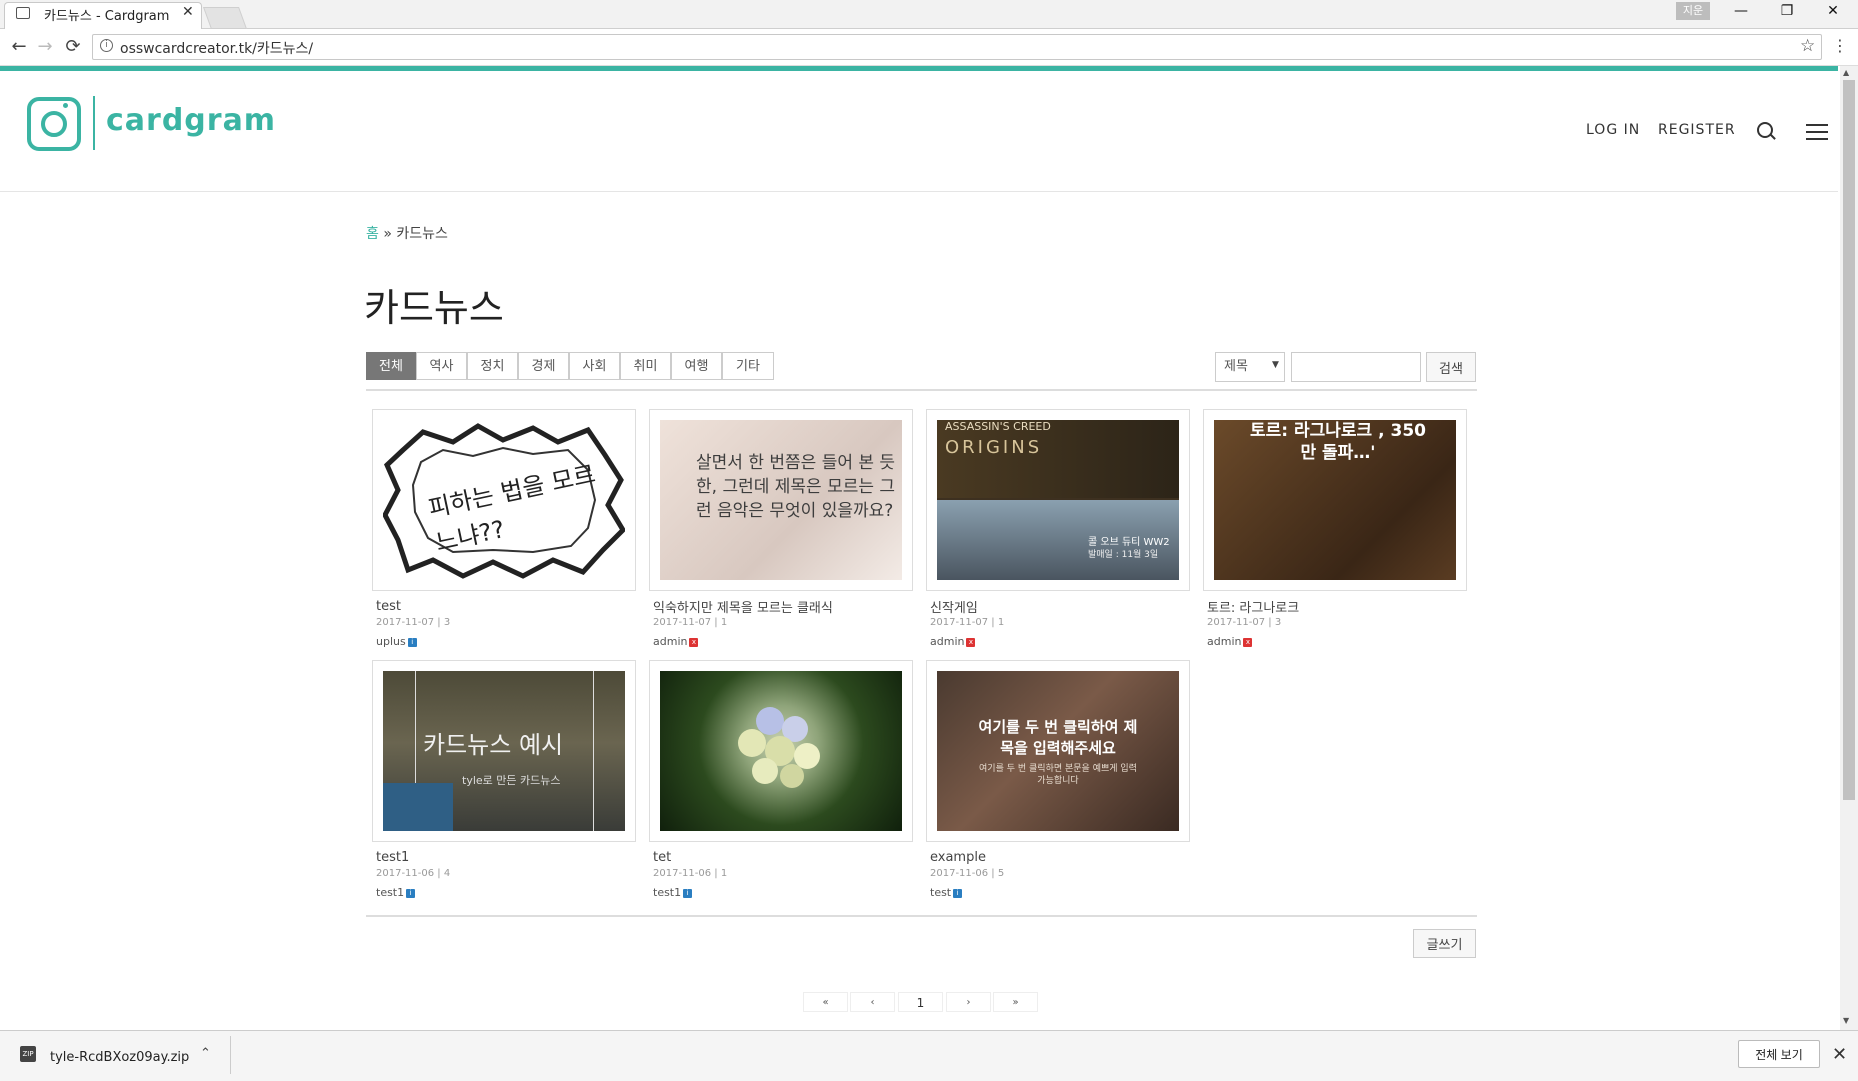 The width and height of the screenshot is (1858, 1081). I want to click on list-top-divider, so click(921, 390).